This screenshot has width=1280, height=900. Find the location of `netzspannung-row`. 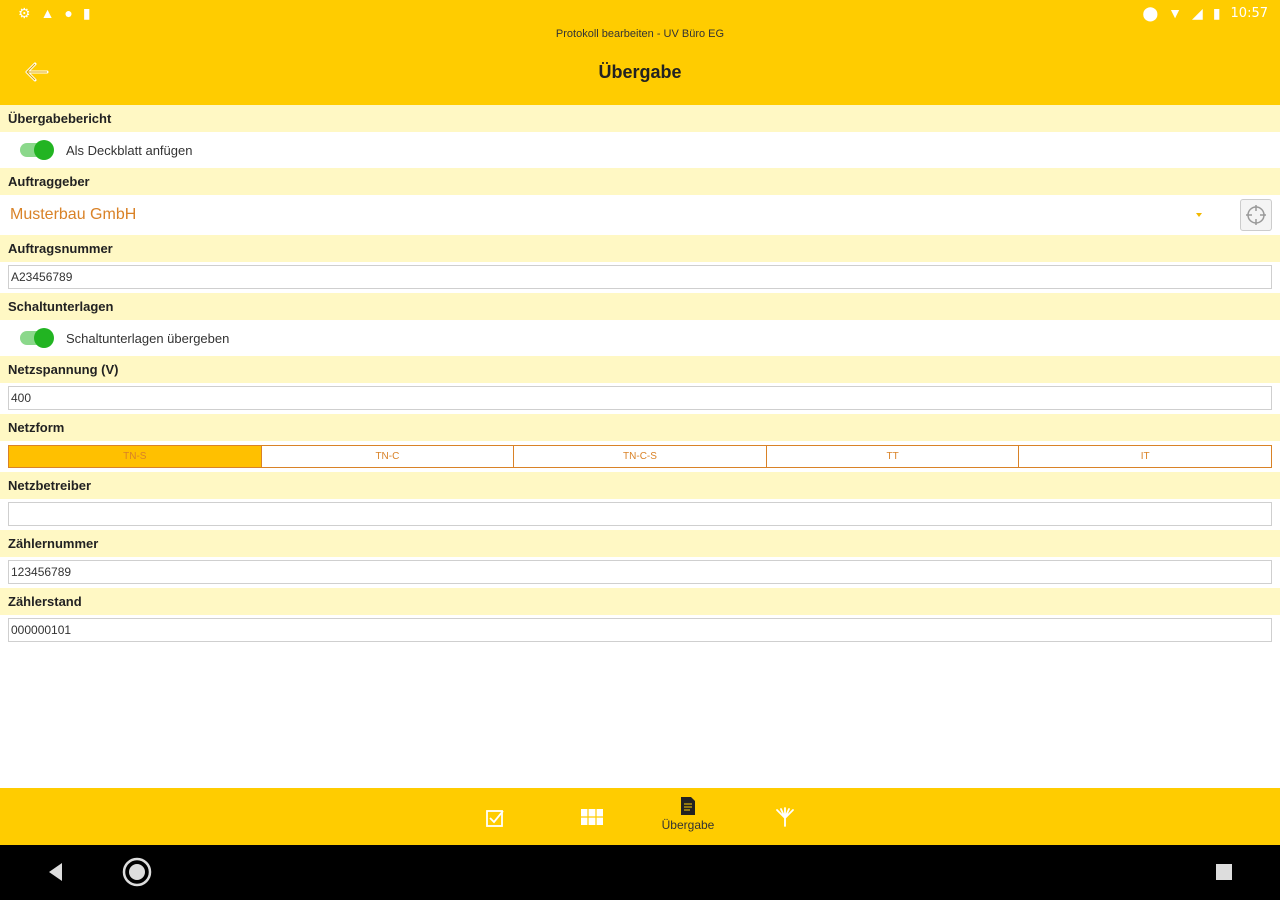

netzspannung-row is located at coordinates (640, 398).